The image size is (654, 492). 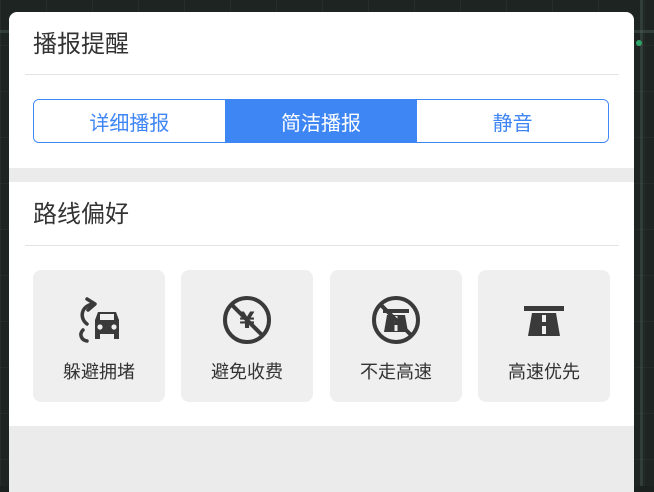 What do you see at coordinates (544, 372) in the screenshot?
I see `pref-label: 高速优先` at bounding box center [544, 372].